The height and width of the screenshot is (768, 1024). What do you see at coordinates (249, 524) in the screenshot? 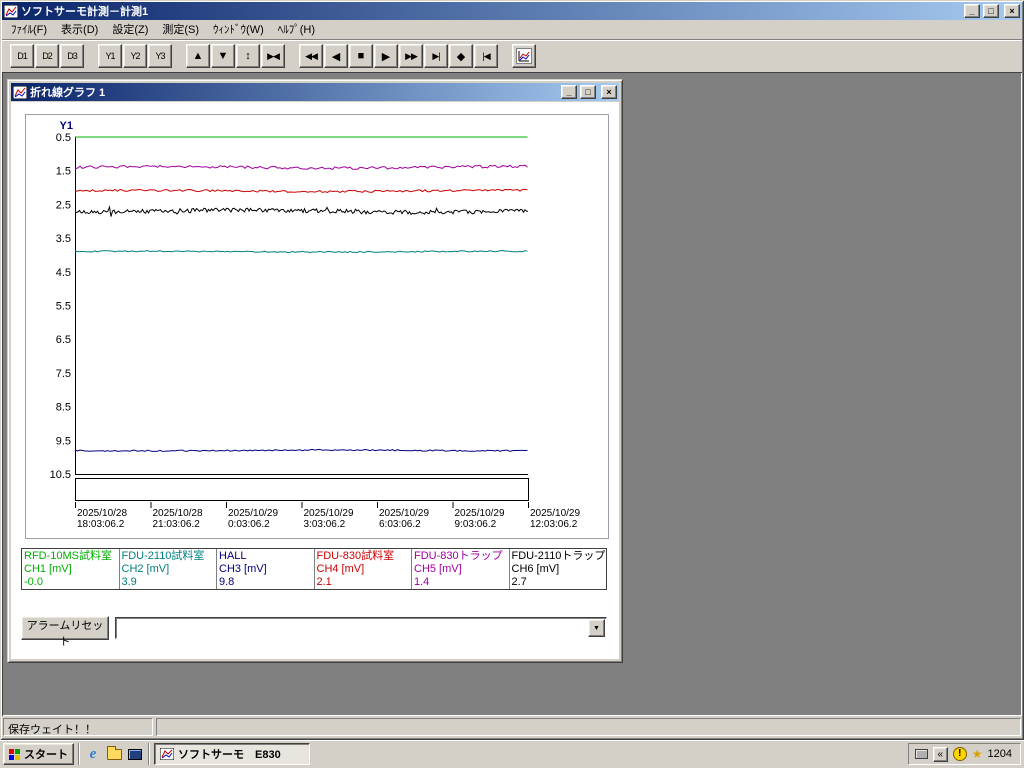
I see `x-tick-time: 0:03:06.2` at bounding box center [249, 524].